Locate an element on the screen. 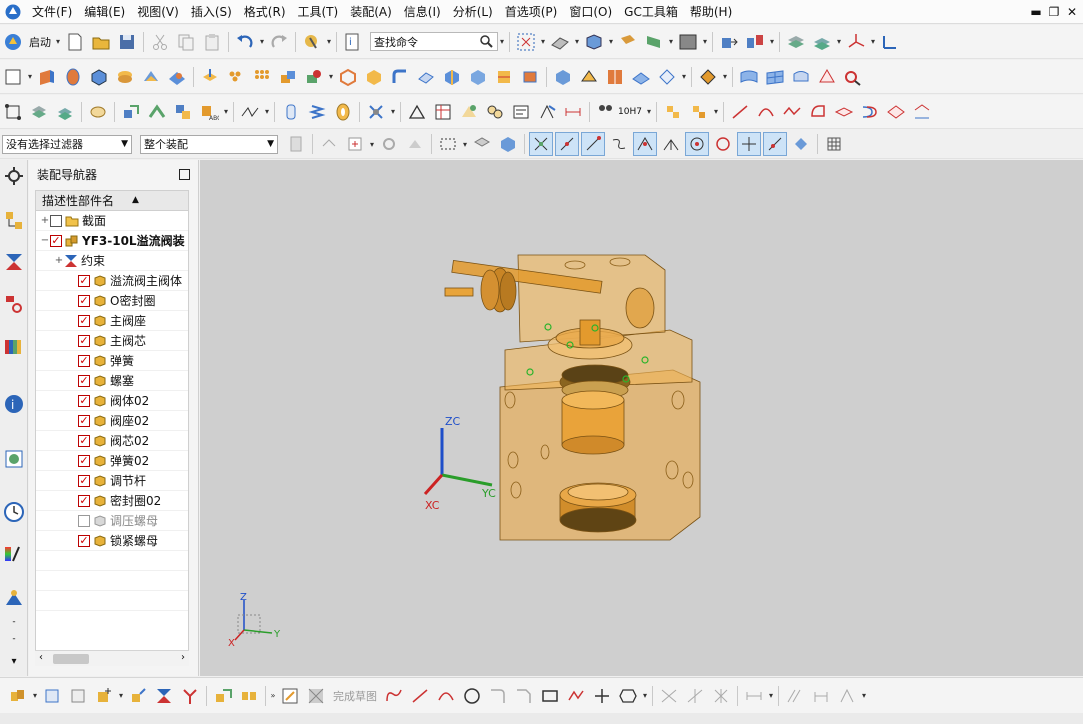 The image size is (1083, 724). wave-geometry-icon is located at coordinates (223, 696).